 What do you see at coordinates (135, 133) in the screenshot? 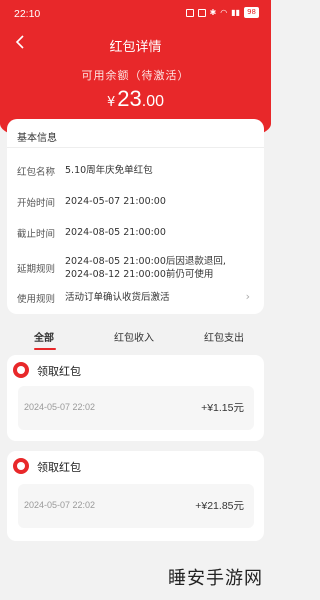
I see `info-heading: 基本信息` at bounding box center [135, 133].